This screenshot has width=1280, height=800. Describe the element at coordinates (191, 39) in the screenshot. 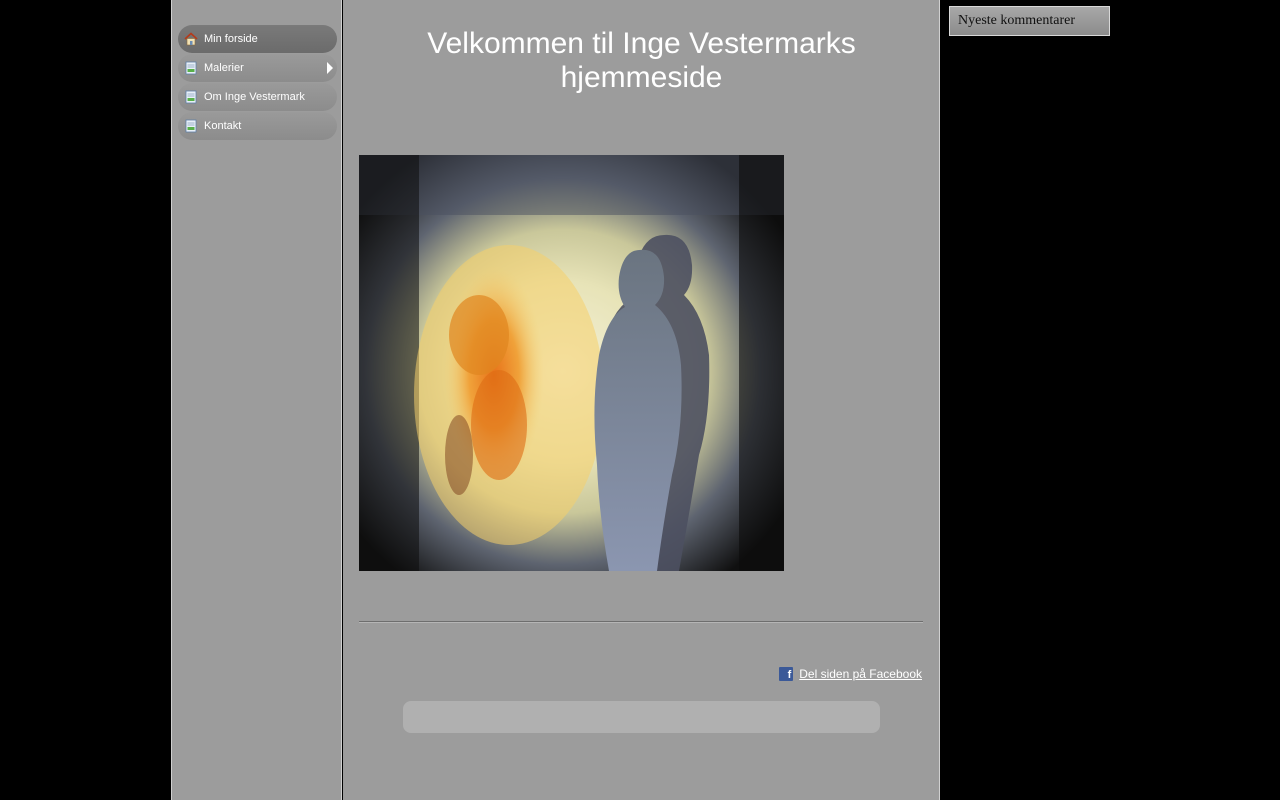

I see `home-icon` at that location.